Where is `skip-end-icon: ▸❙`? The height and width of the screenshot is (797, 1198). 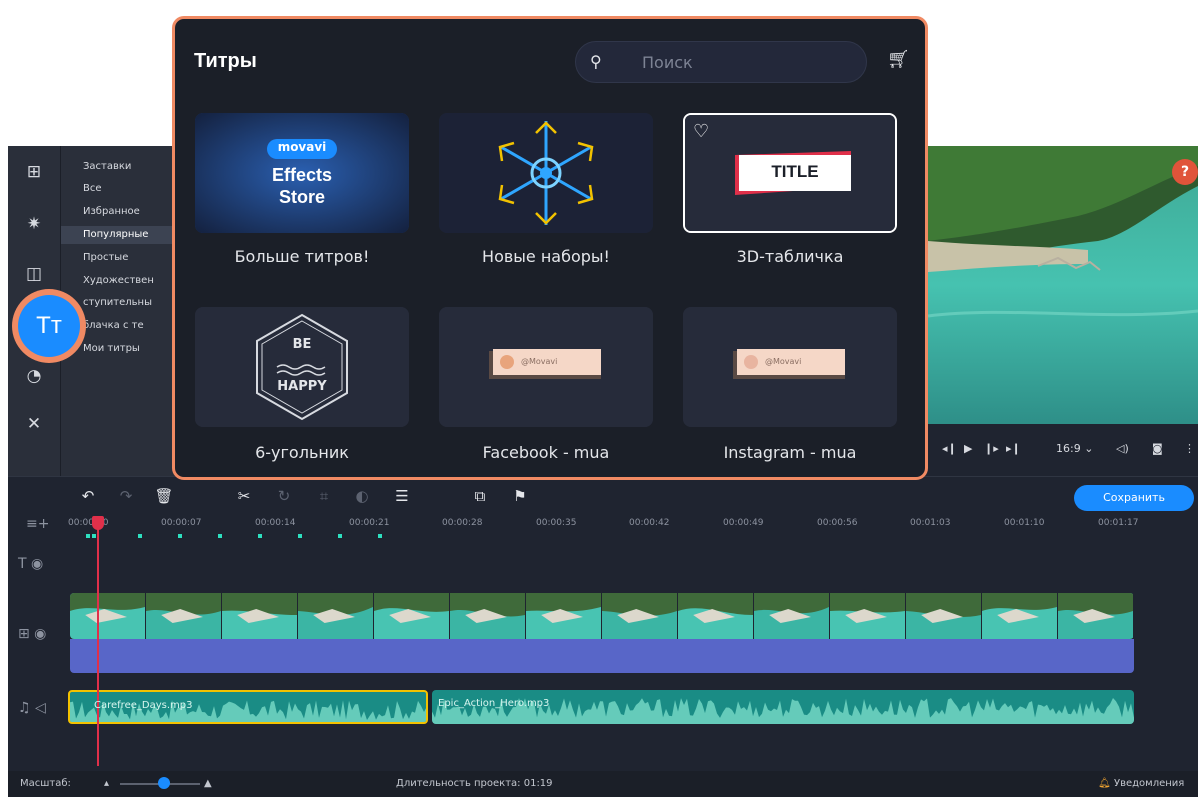 skip-end-icon: ▸❙ is located at coordinates (1013, 448).